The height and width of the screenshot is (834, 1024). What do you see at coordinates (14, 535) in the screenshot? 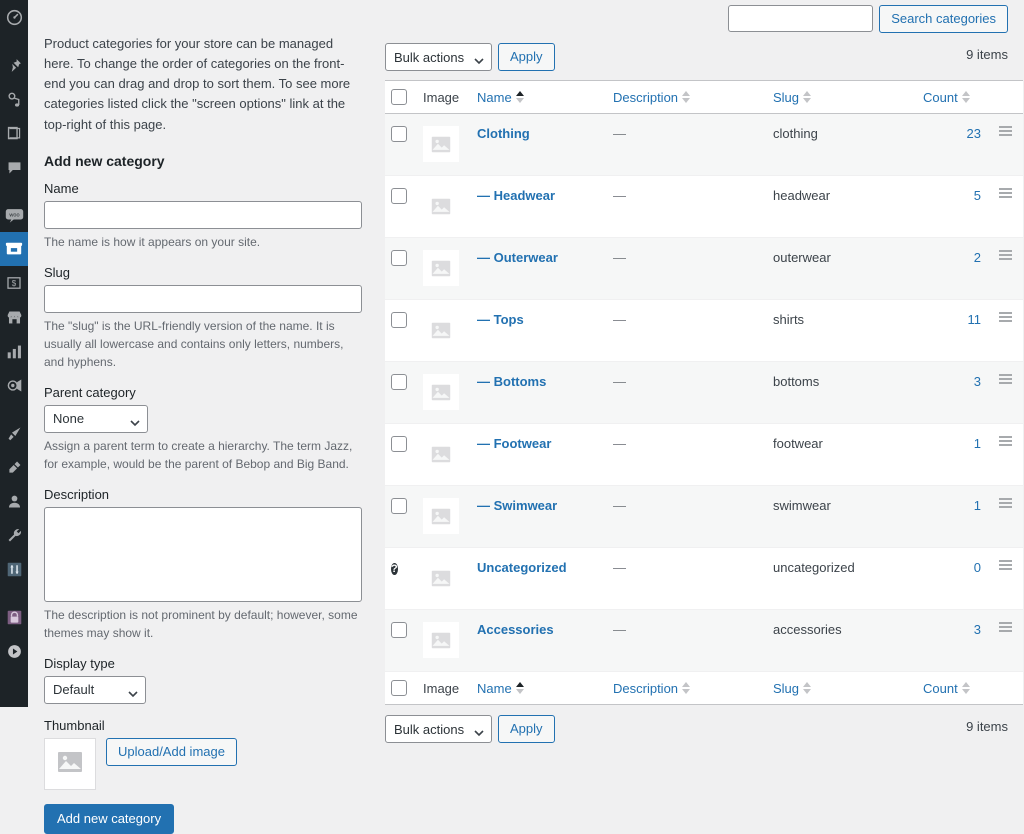
I see `sidebar-item-tools` at bounding box center [14, 535].